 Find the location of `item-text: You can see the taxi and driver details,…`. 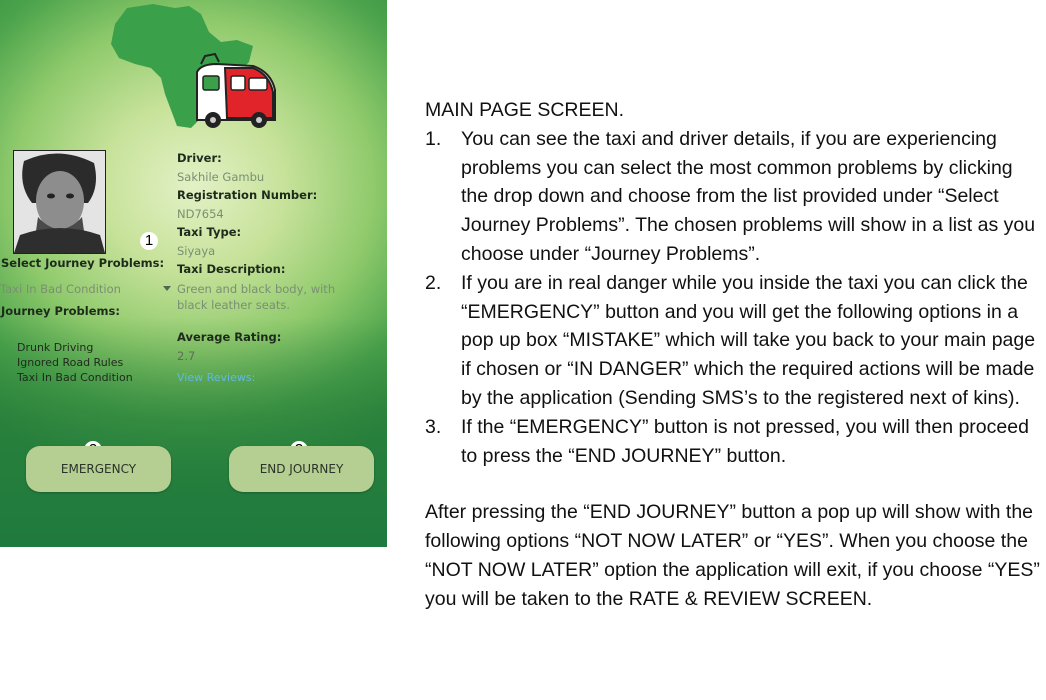

item-text: You can see the taxi and driver details,… is located at coordinates (748, 196).